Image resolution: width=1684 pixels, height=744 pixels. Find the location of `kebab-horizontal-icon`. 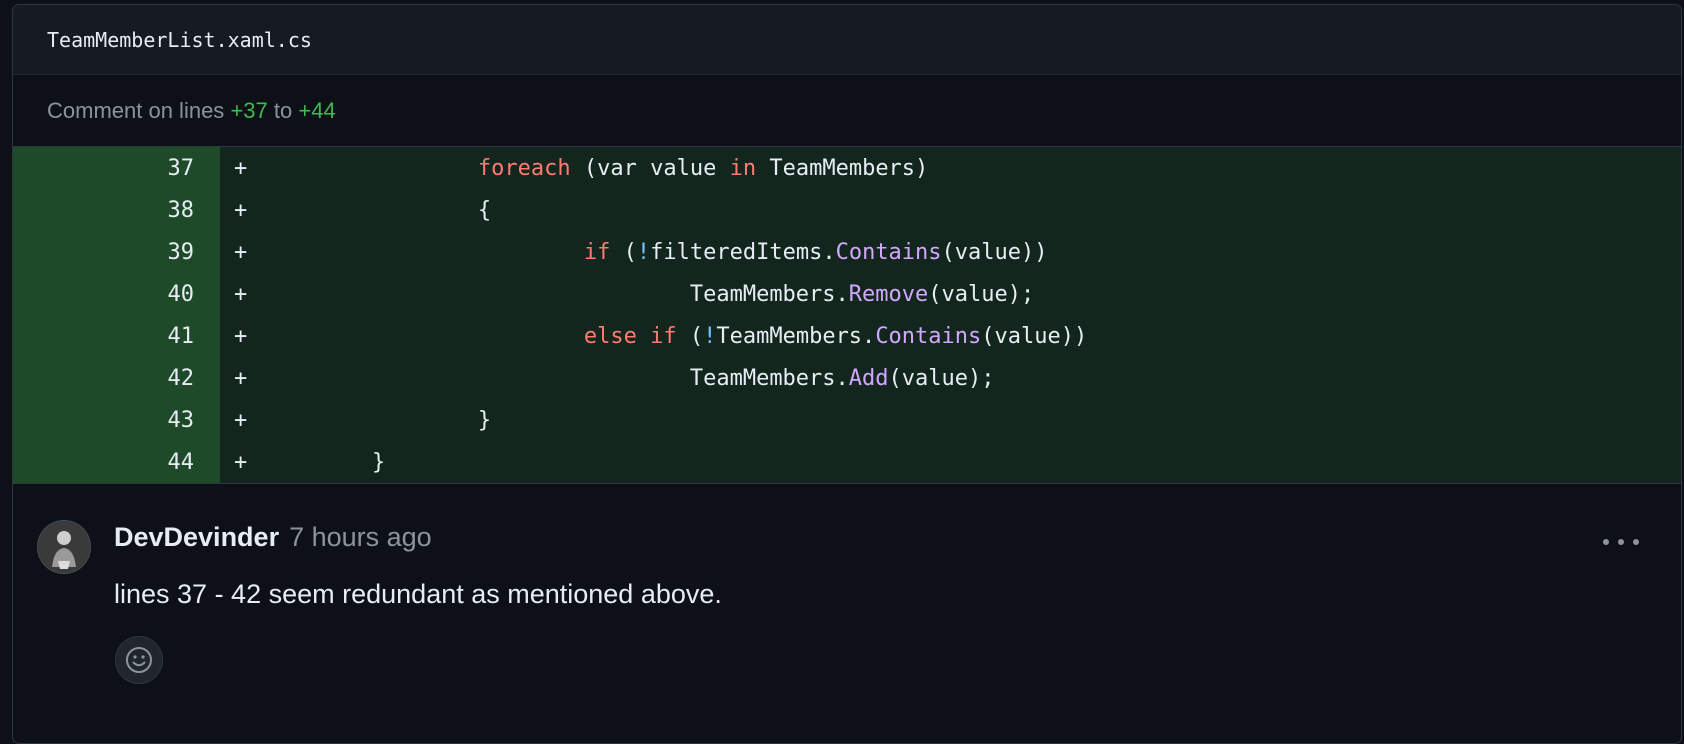

kebab-horizontal-icon is located at coordinates (1621, 542).